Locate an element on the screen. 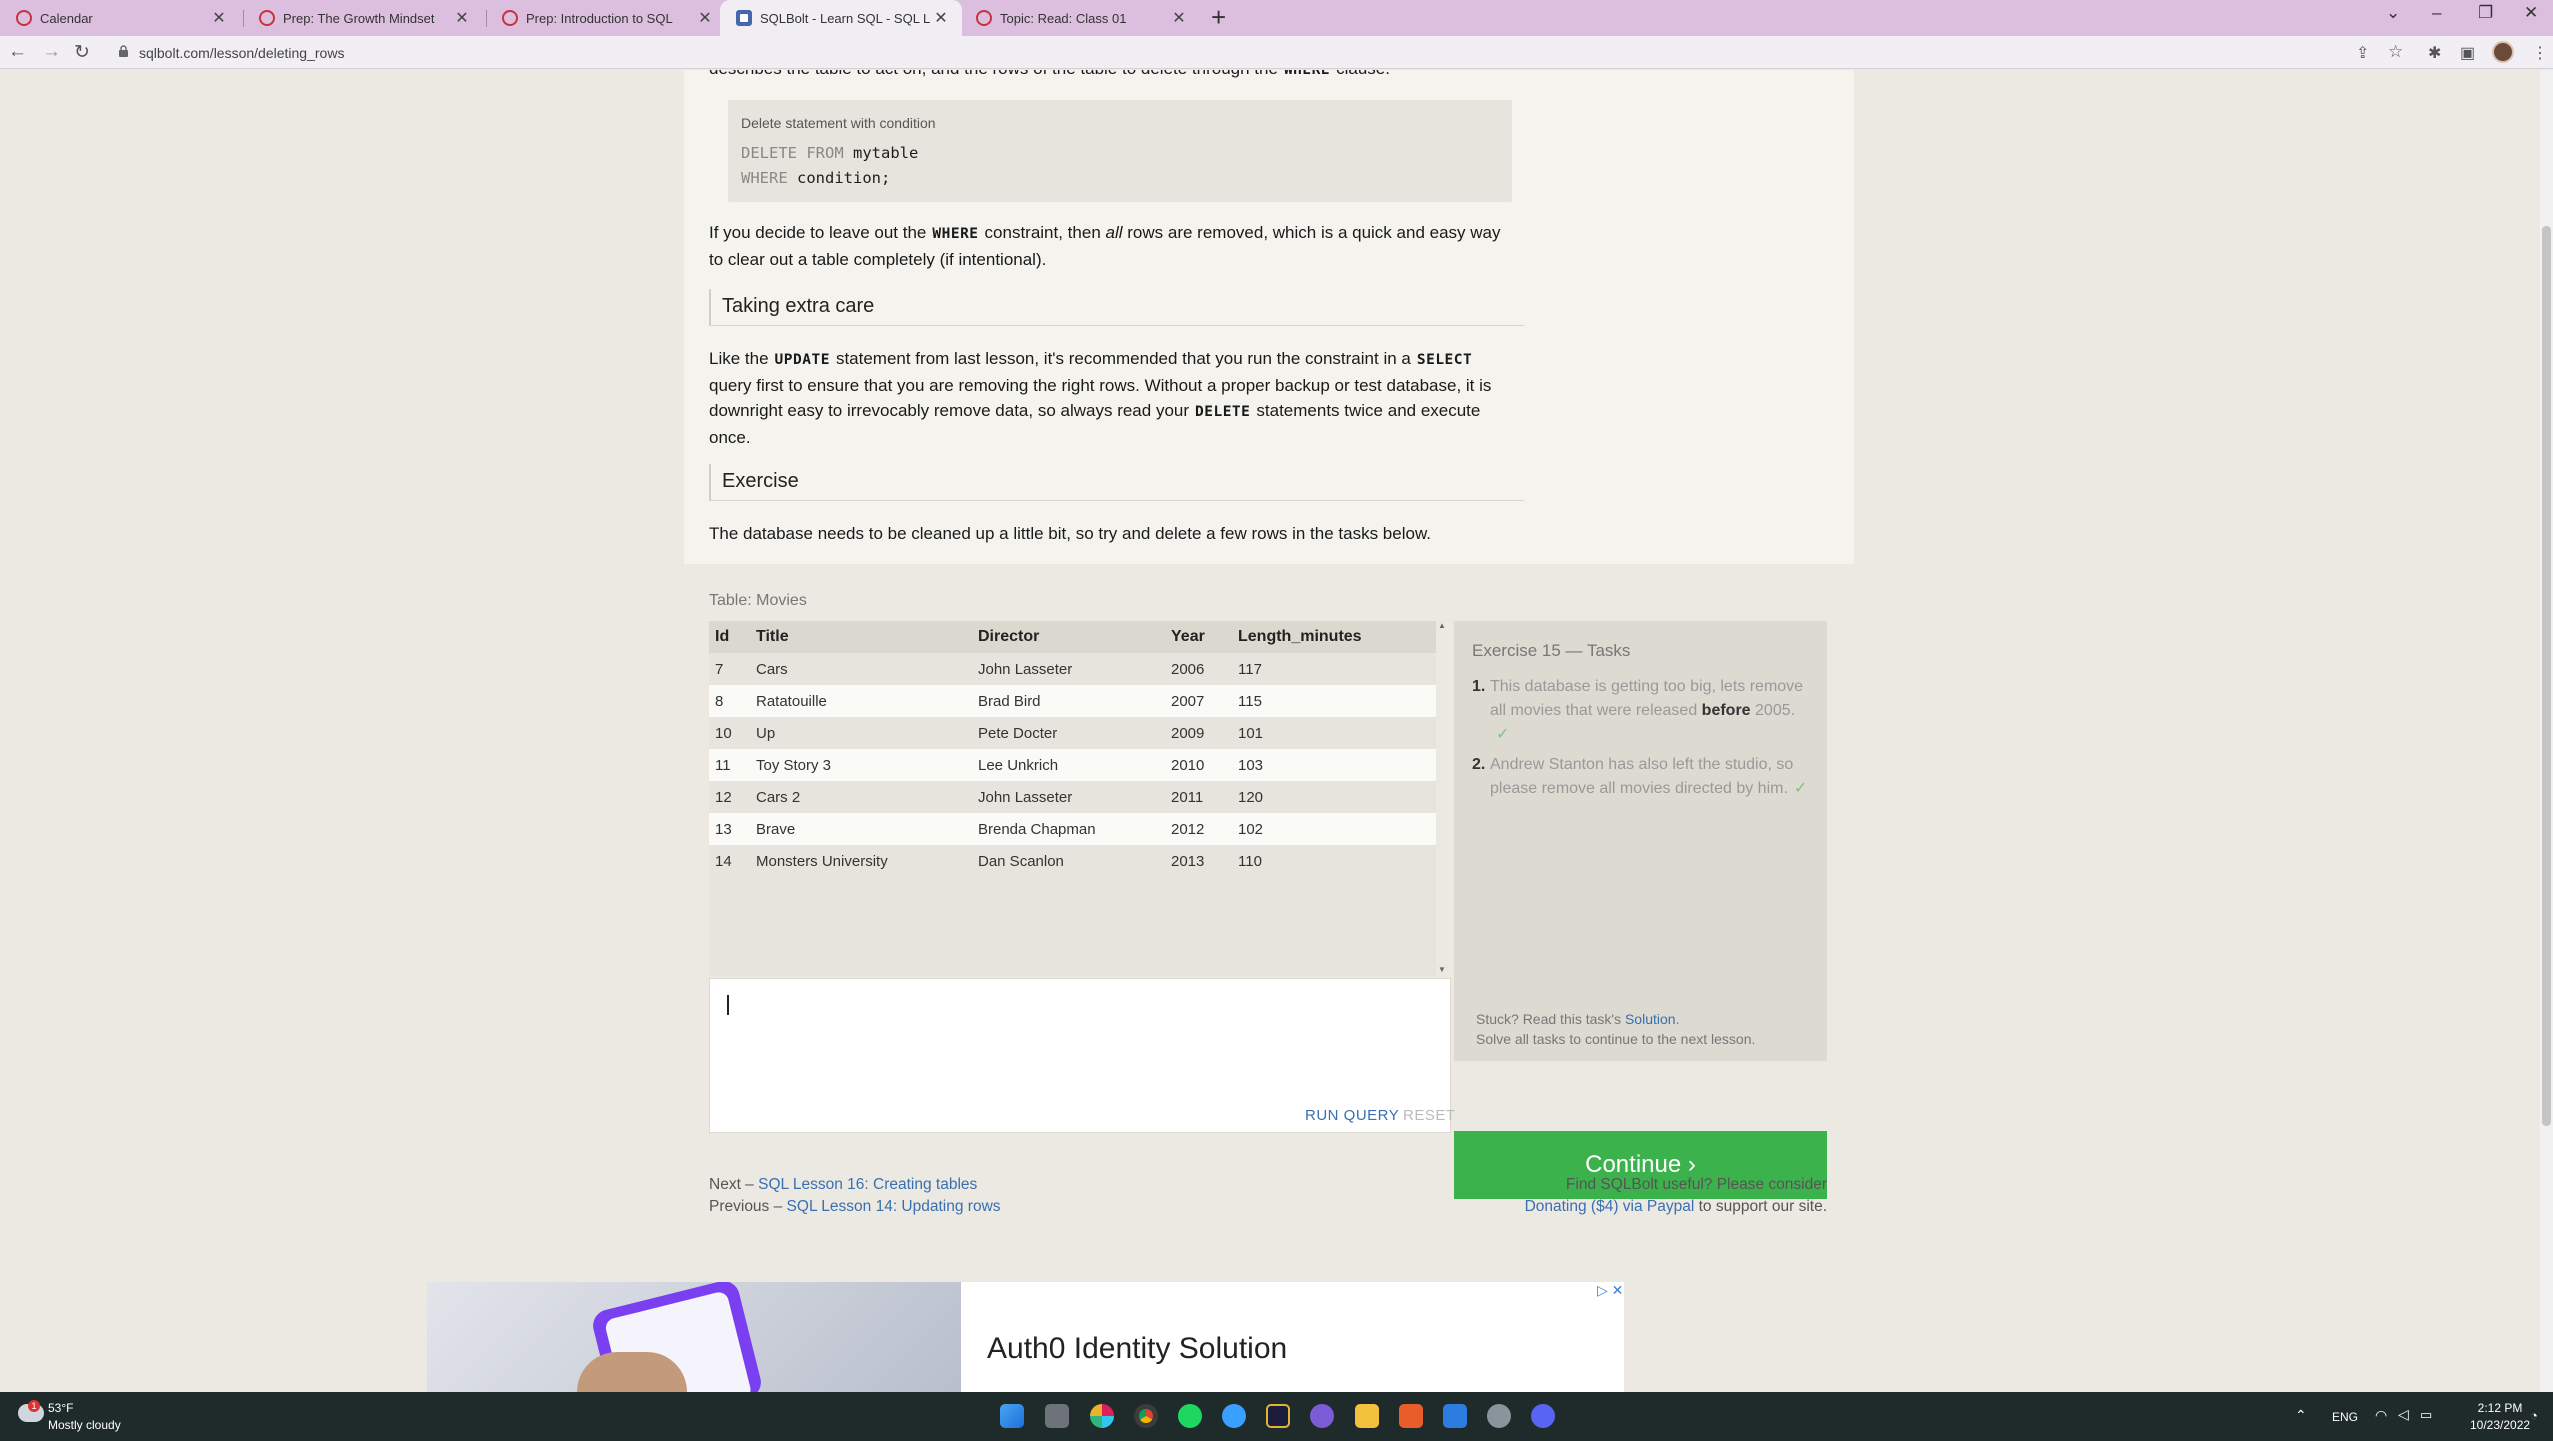 The image size is (2553, 1441). column-header: Id is located at coordinates (722, 636).